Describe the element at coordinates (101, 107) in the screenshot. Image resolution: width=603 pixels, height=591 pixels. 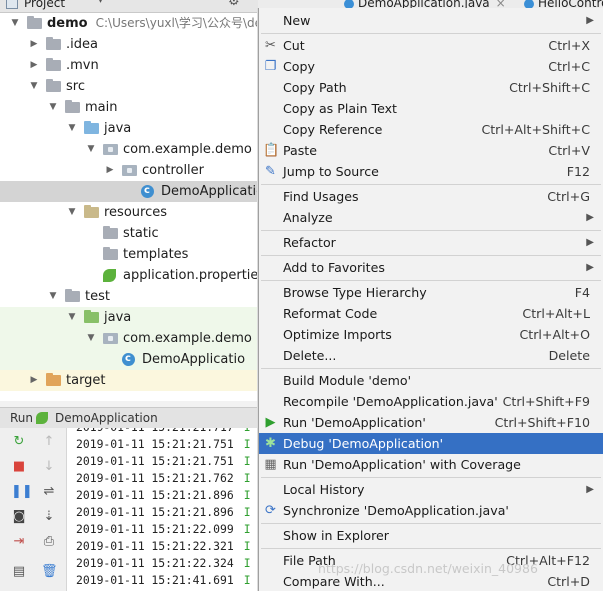
I see `tree-node-text: main` at that location.